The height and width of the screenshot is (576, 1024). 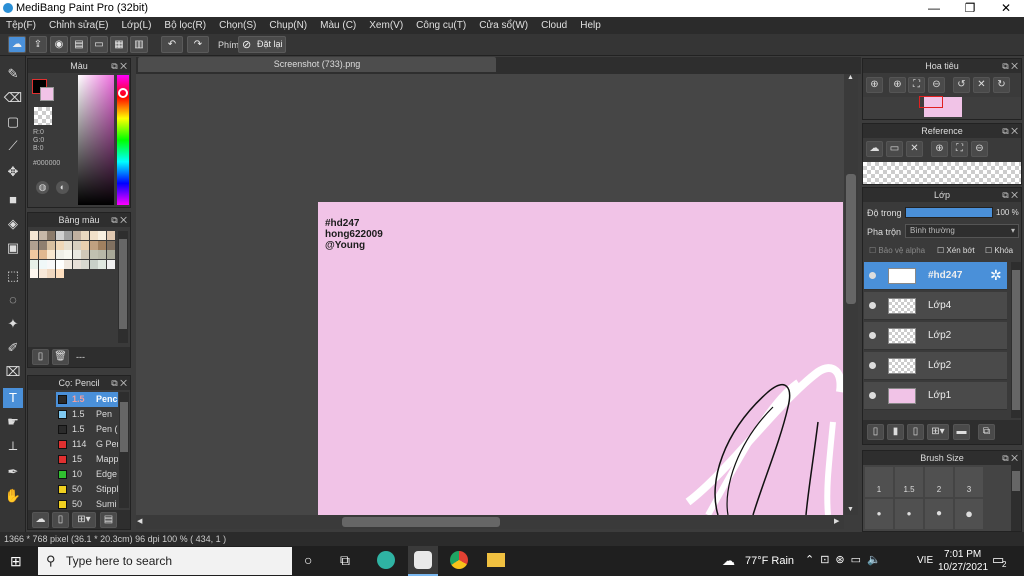 I want to click on bucket-tool-icon: ◈, so click(x=13, y=224).